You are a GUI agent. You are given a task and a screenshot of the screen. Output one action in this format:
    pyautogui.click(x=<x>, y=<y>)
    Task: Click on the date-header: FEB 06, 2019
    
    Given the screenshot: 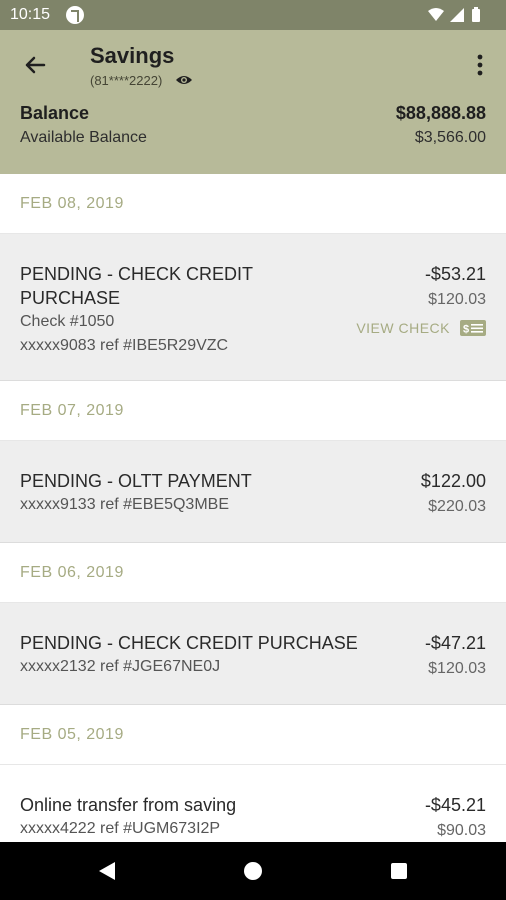 What is the action you would take?
    pyautogui.click(x=253, y=573)
    